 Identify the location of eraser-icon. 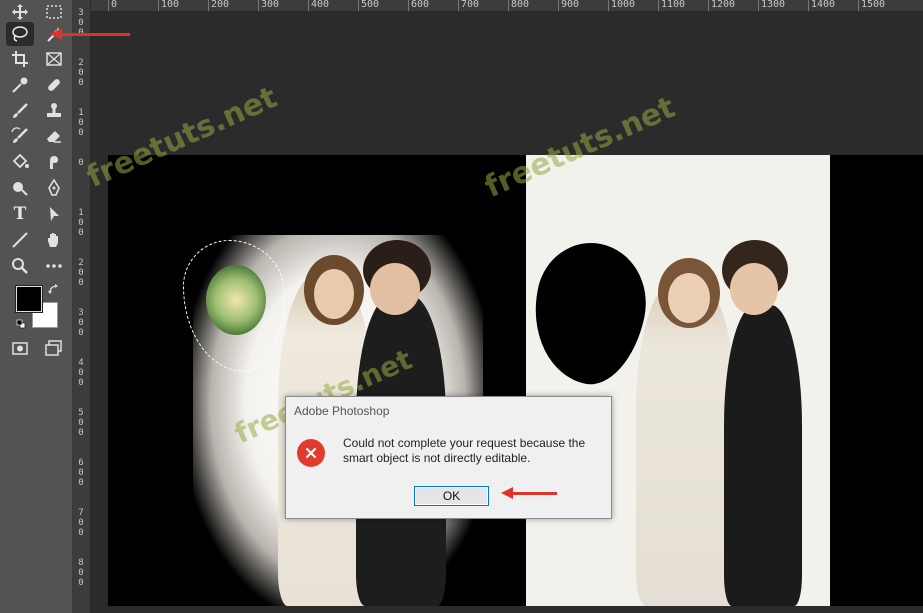
(54, 136).